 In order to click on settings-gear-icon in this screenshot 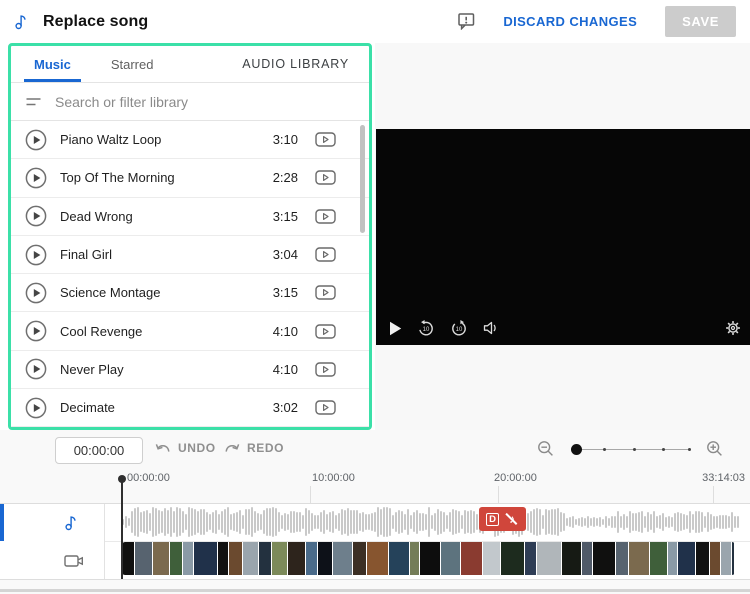, I will do `click(733, 328)`.